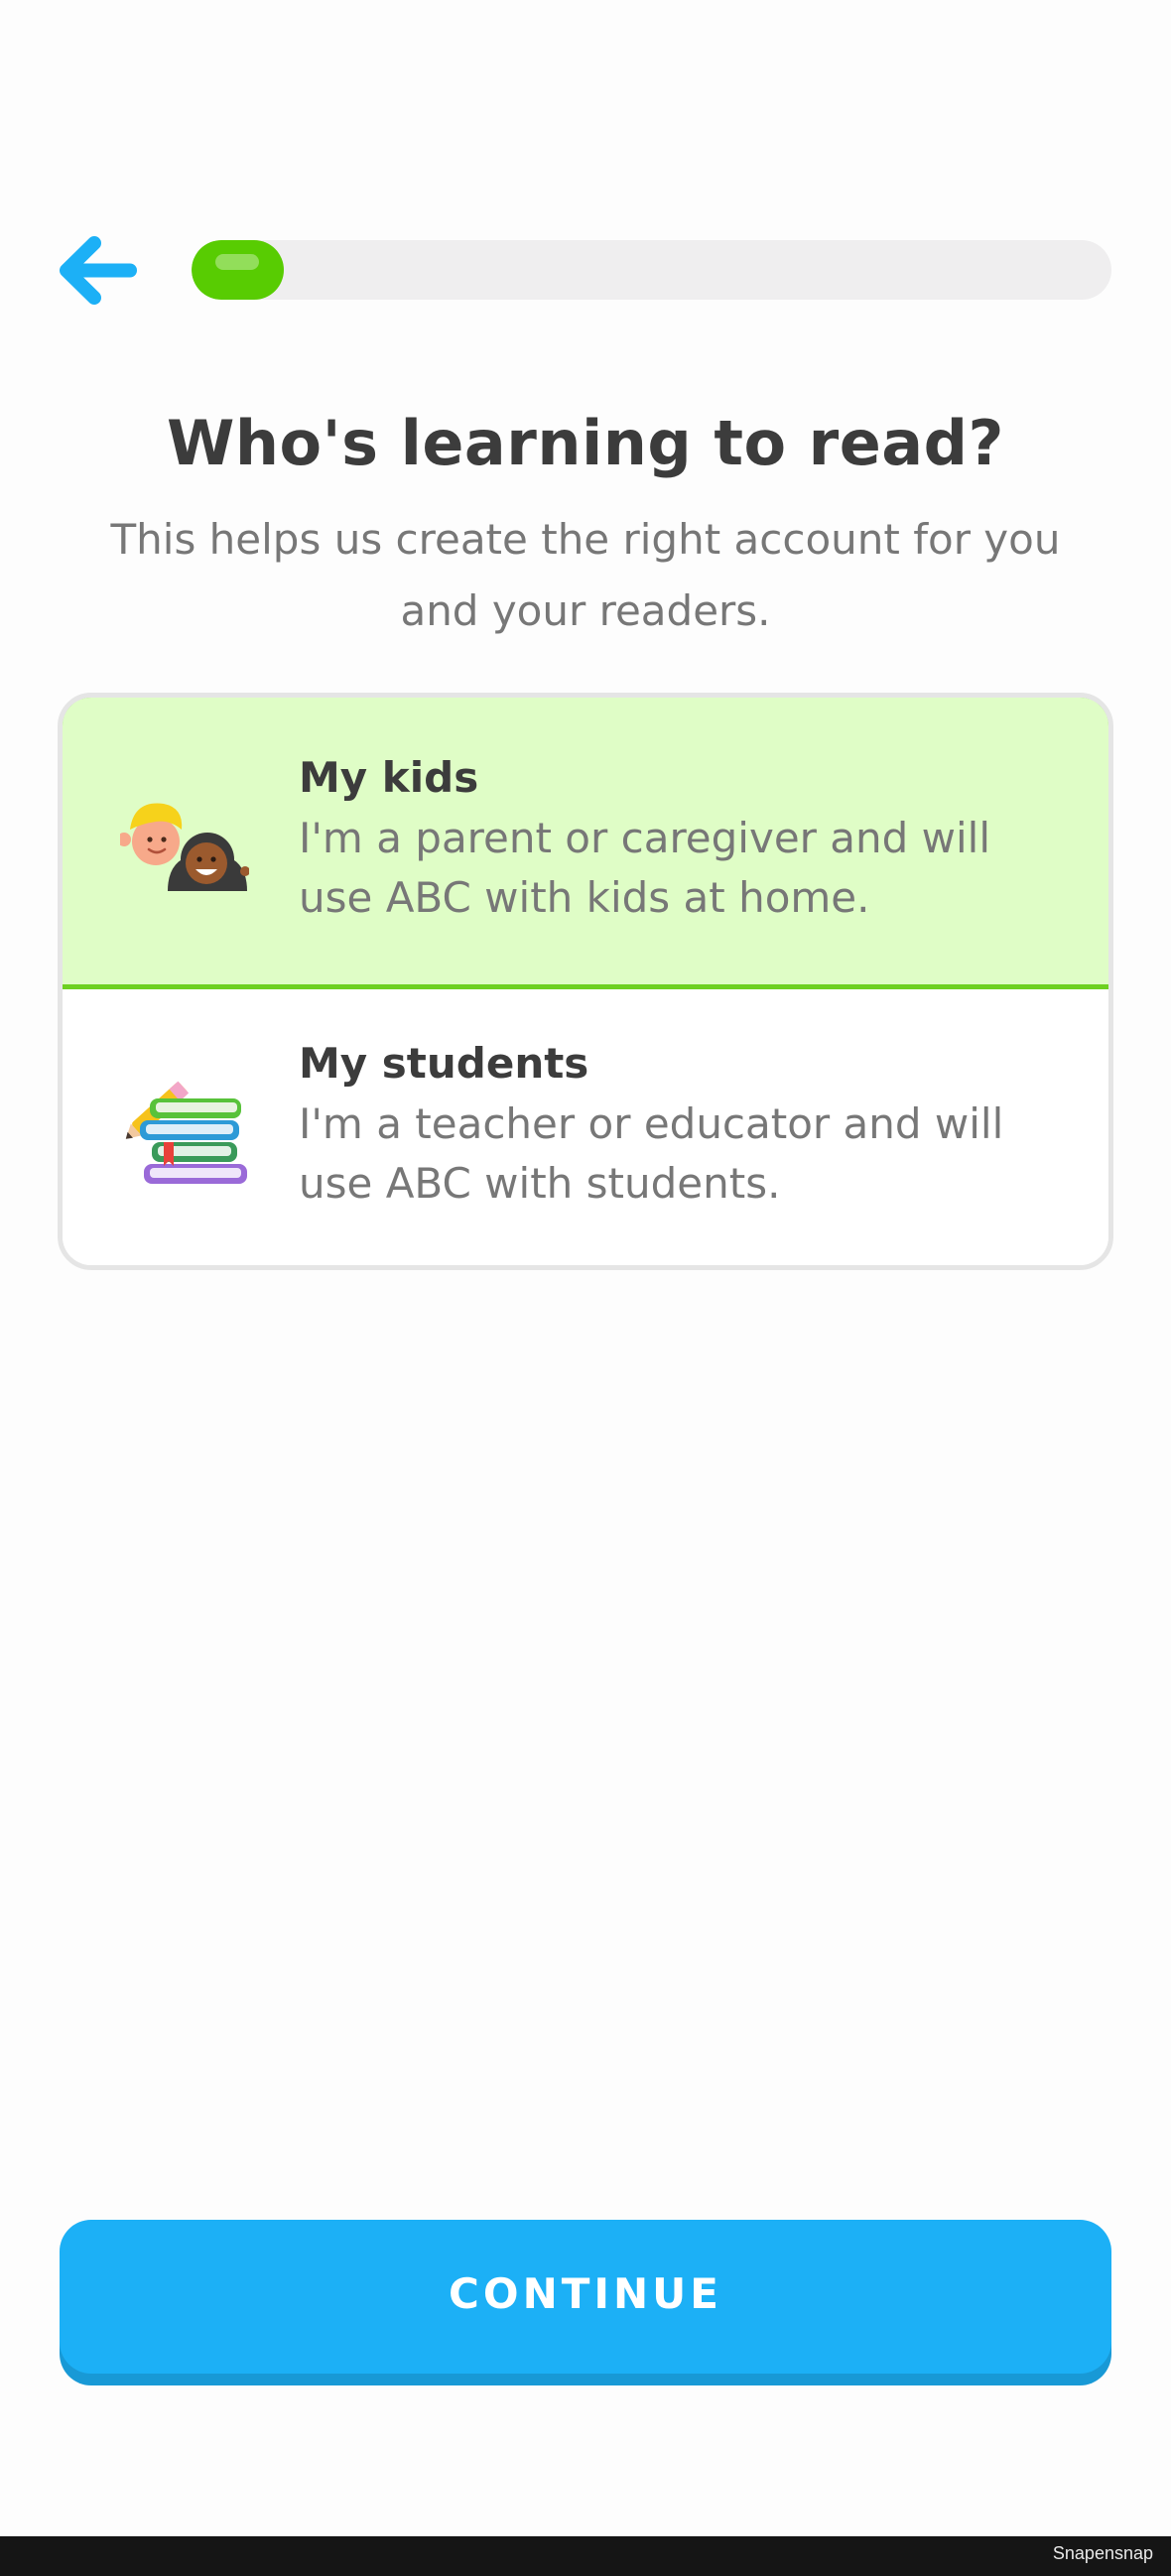 The width and height of the screenshot is (1171, 2576). What do you see at coordinates (585, 2297) in the screenshot?
I see `continue-button: CONTINUE` at bounding box center [585, 2297].